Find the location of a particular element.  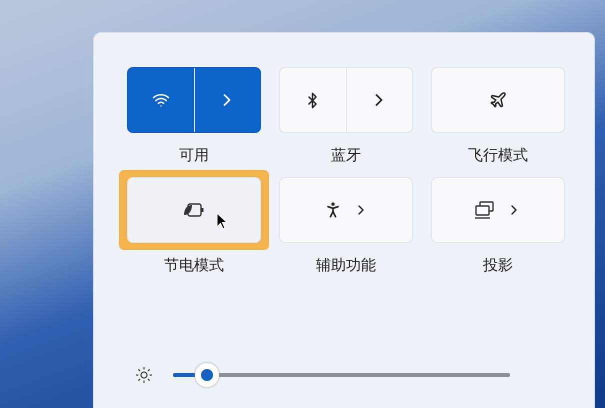

slider-thumb is located at coordinates (206, 375).